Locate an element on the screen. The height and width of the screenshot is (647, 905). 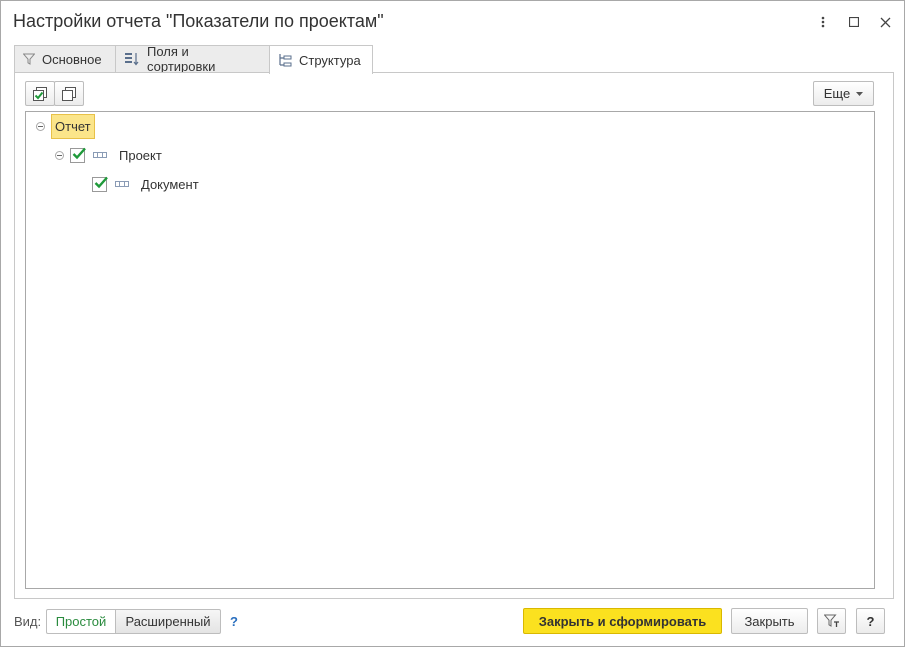
tree-item-label: Проект is located at coordinates (140, 155).